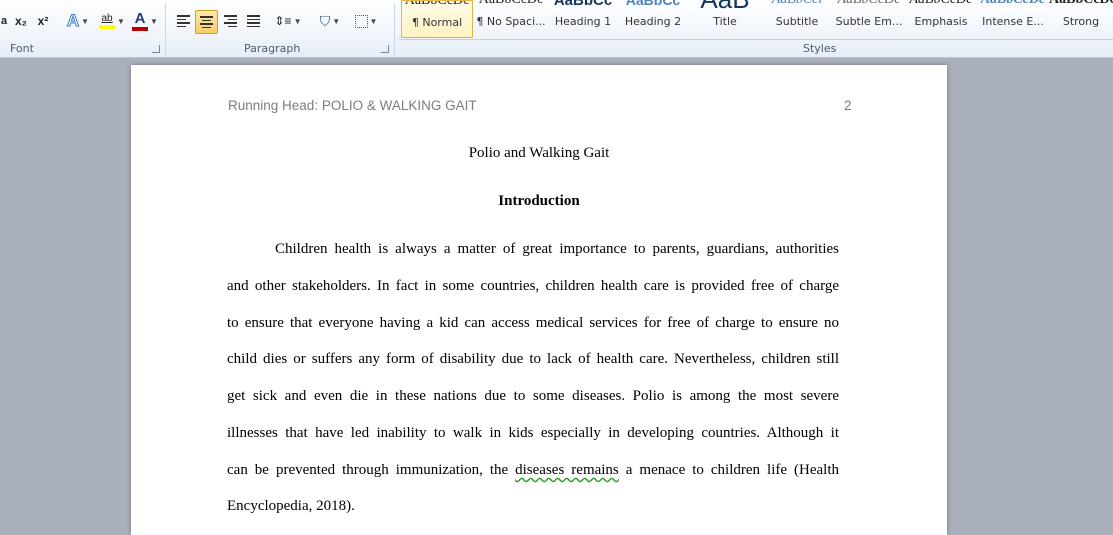 This screenshot has width=1113, height=535. What do you see at coordinates (22, 48) in the screenshot?
I see `font-group-label: Font` at bounding box center [22, 48].